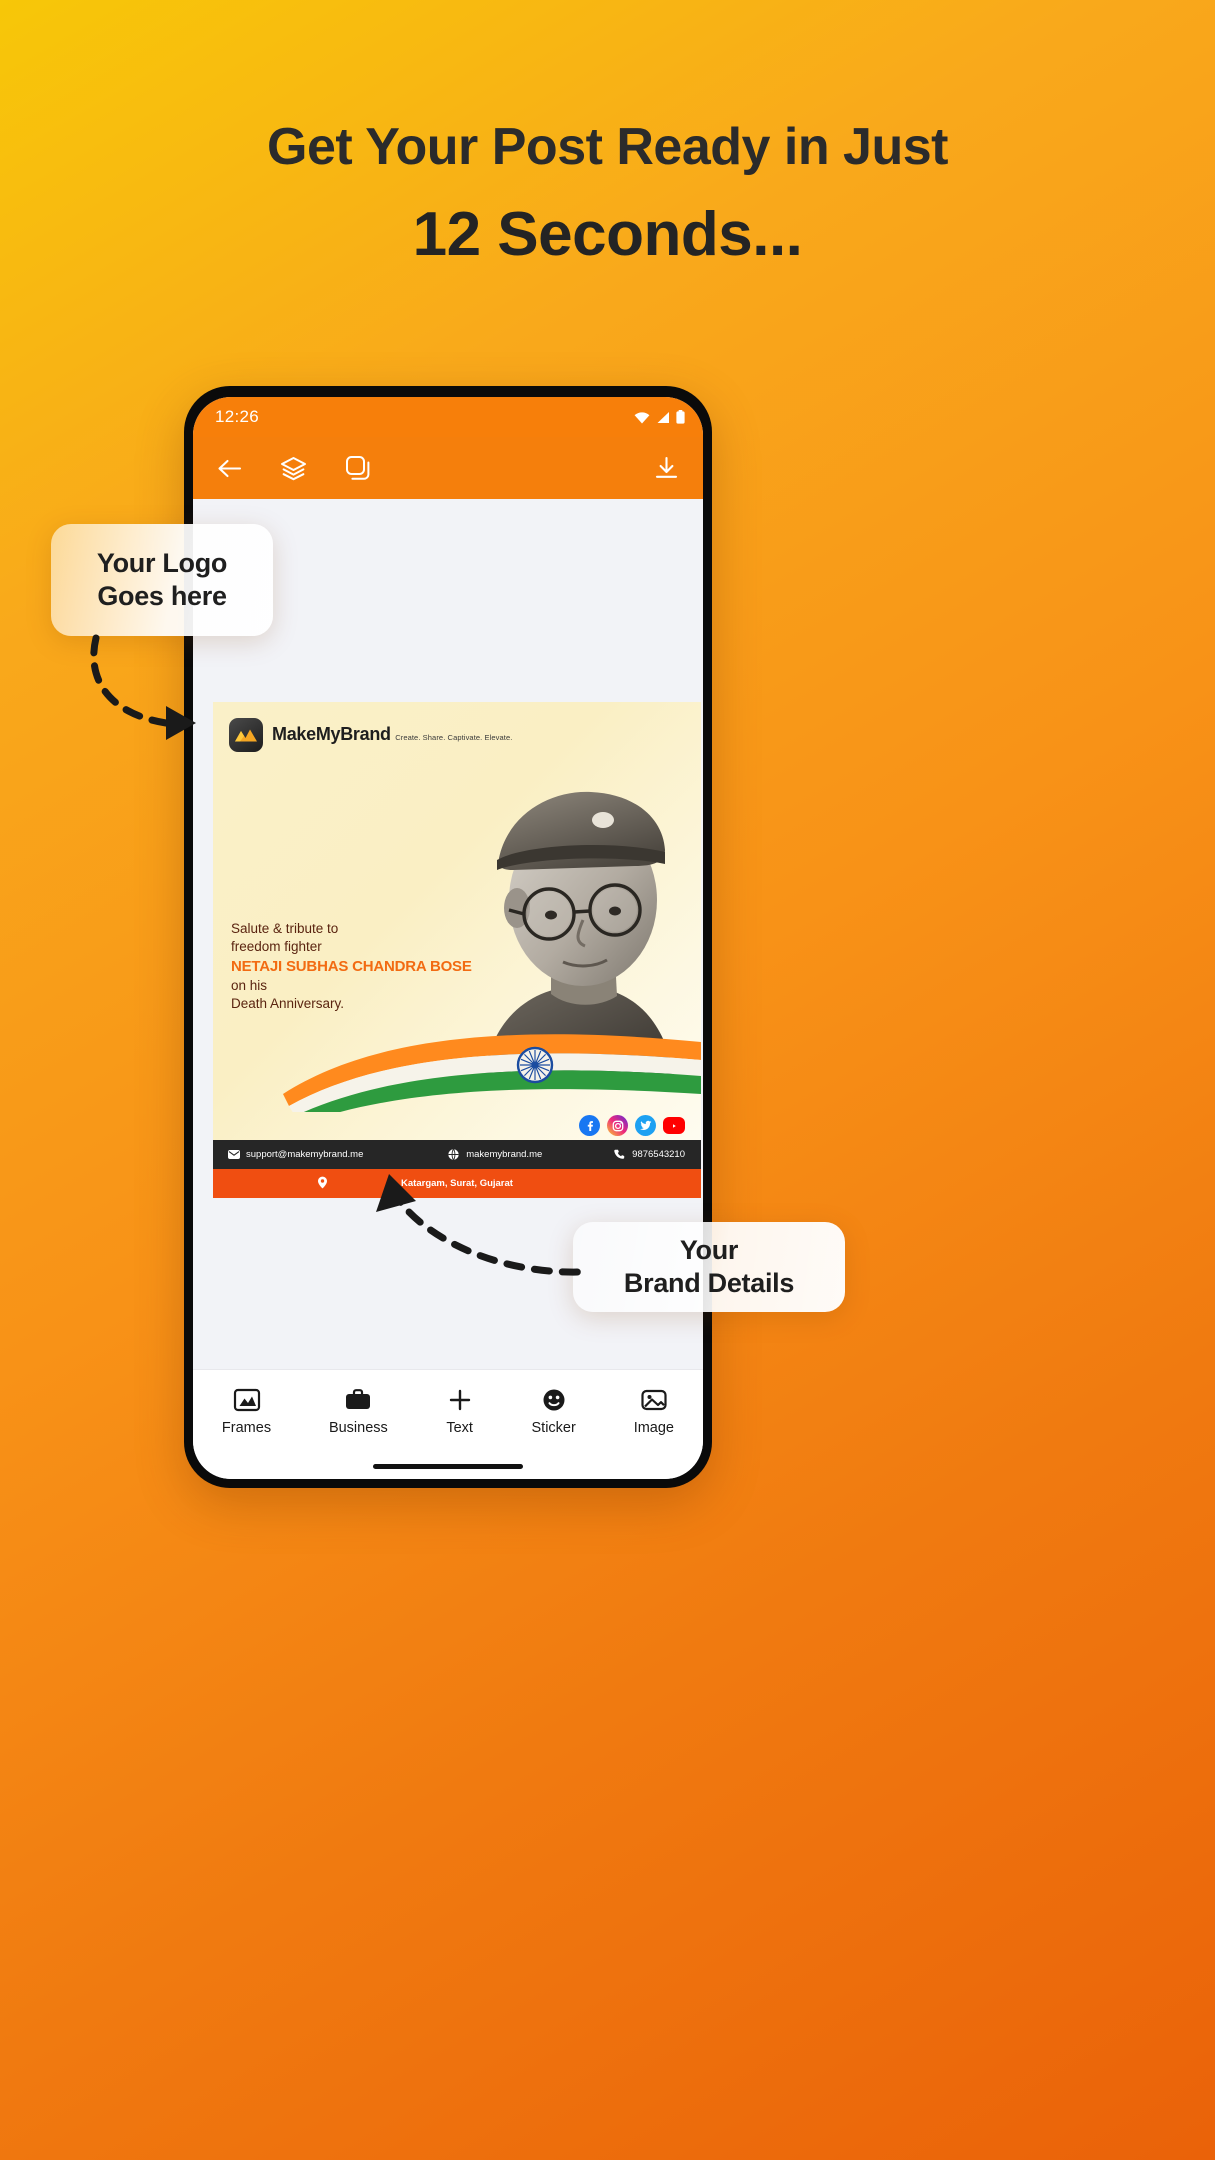  I want to click on poster-brand-name: MakeMyBrand, so click(331, 734).